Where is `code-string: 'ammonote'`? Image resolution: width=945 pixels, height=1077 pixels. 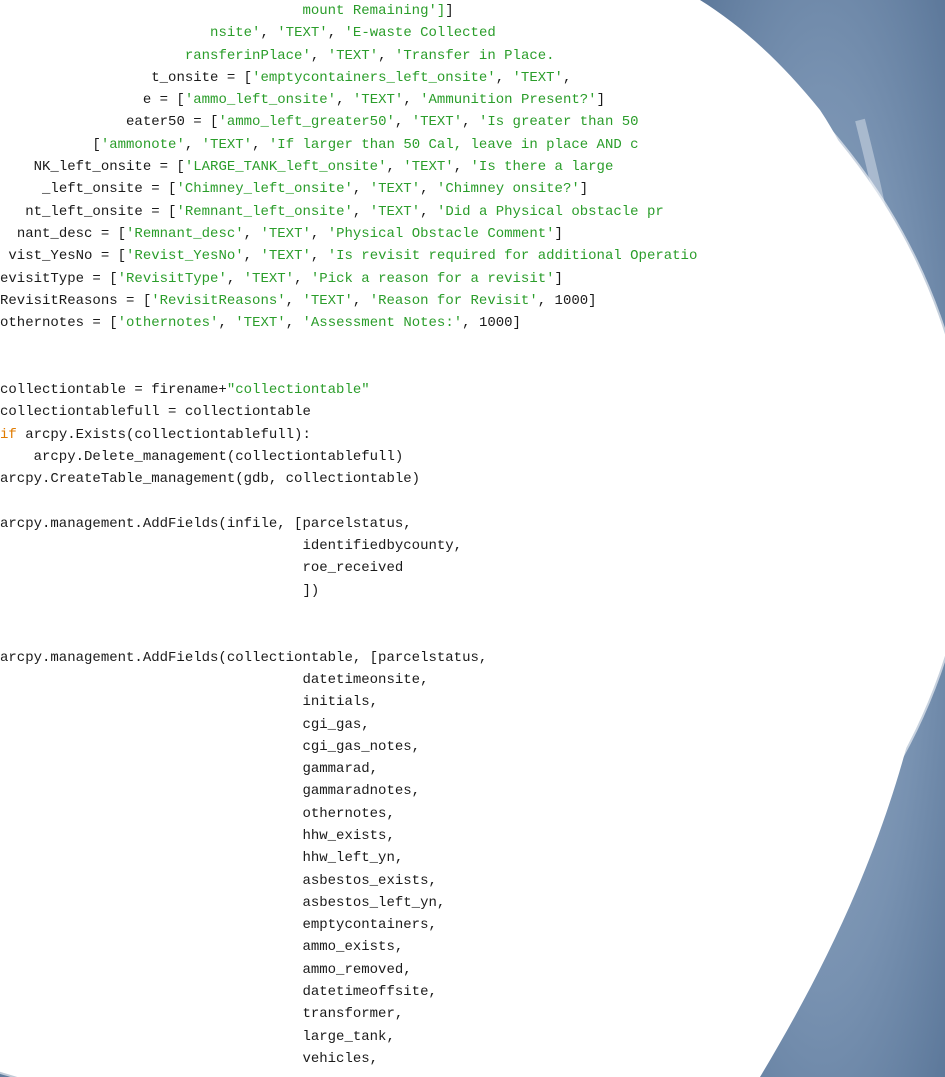 code-string: 'ammonote' is located at coordinates (142, 144).